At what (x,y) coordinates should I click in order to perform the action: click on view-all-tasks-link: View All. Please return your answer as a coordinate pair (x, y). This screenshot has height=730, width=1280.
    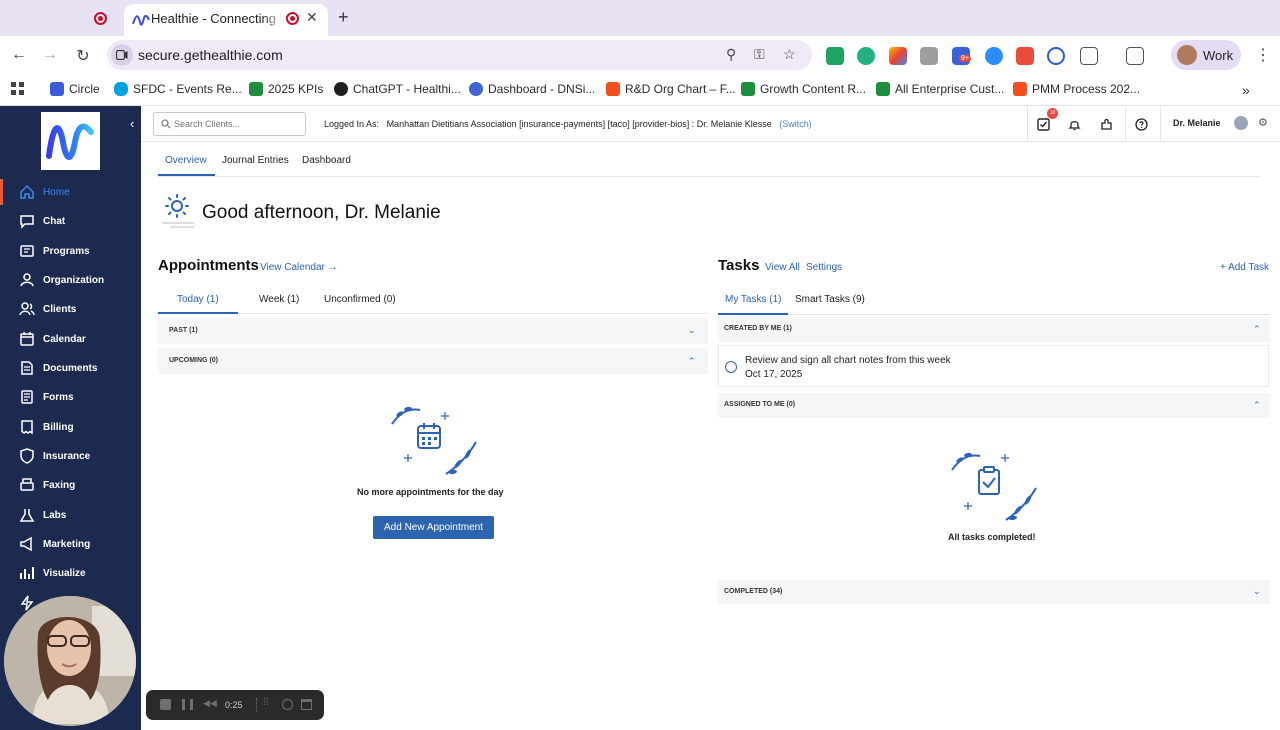
    Looking at the image, I should click on (782, 267).